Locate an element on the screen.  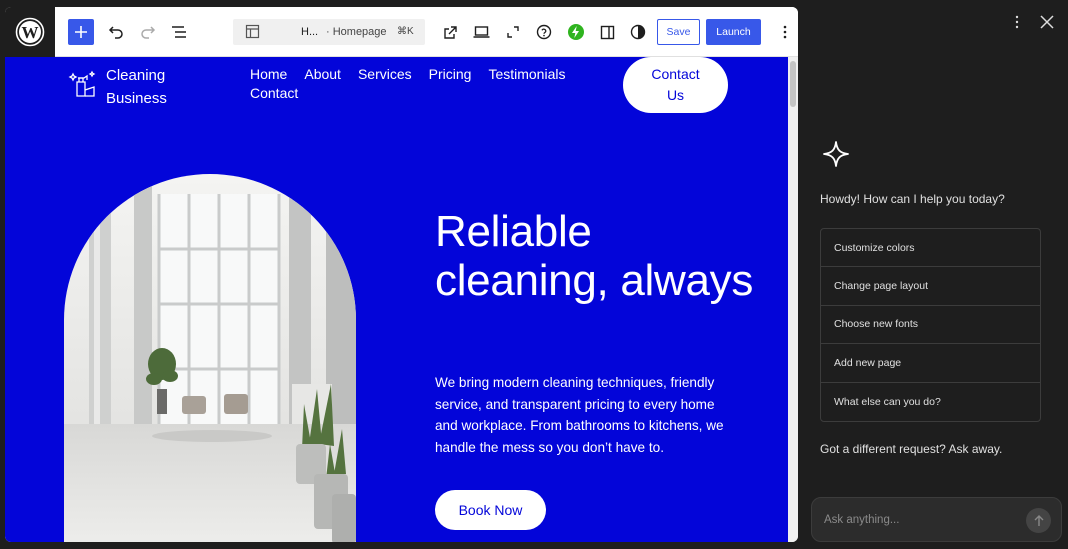
nav-item-contact: Contact is located at coordinates (274, 93).